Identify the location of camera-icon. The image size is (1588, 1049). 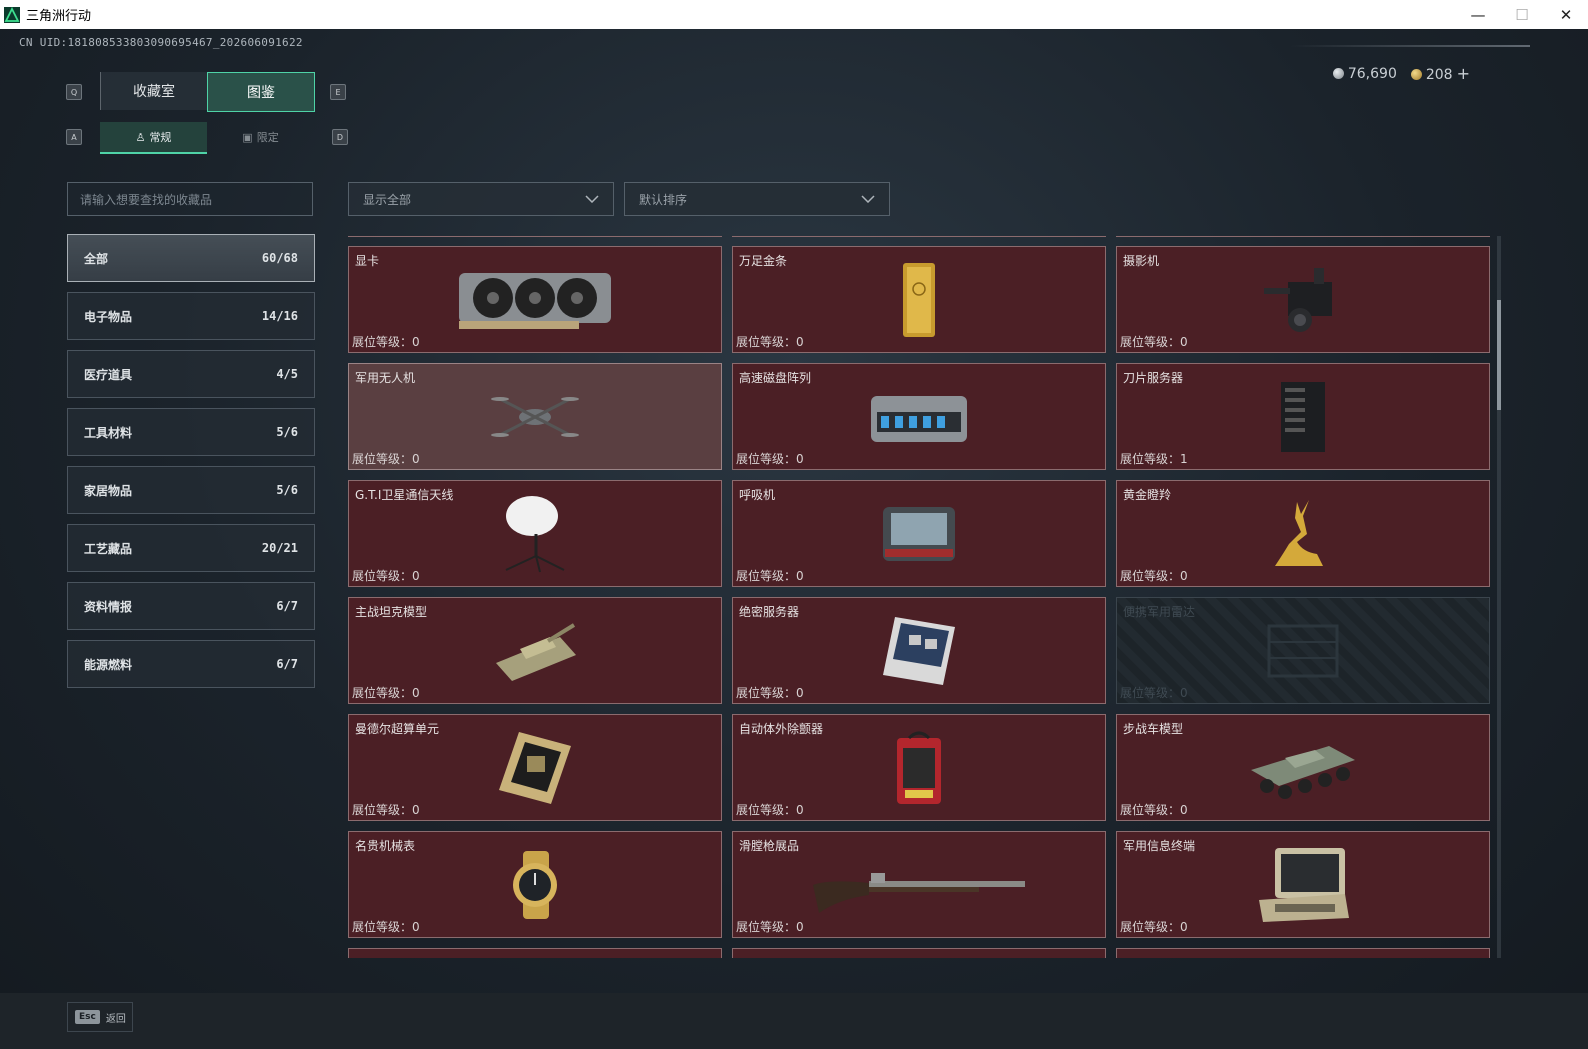
(1298, 299).